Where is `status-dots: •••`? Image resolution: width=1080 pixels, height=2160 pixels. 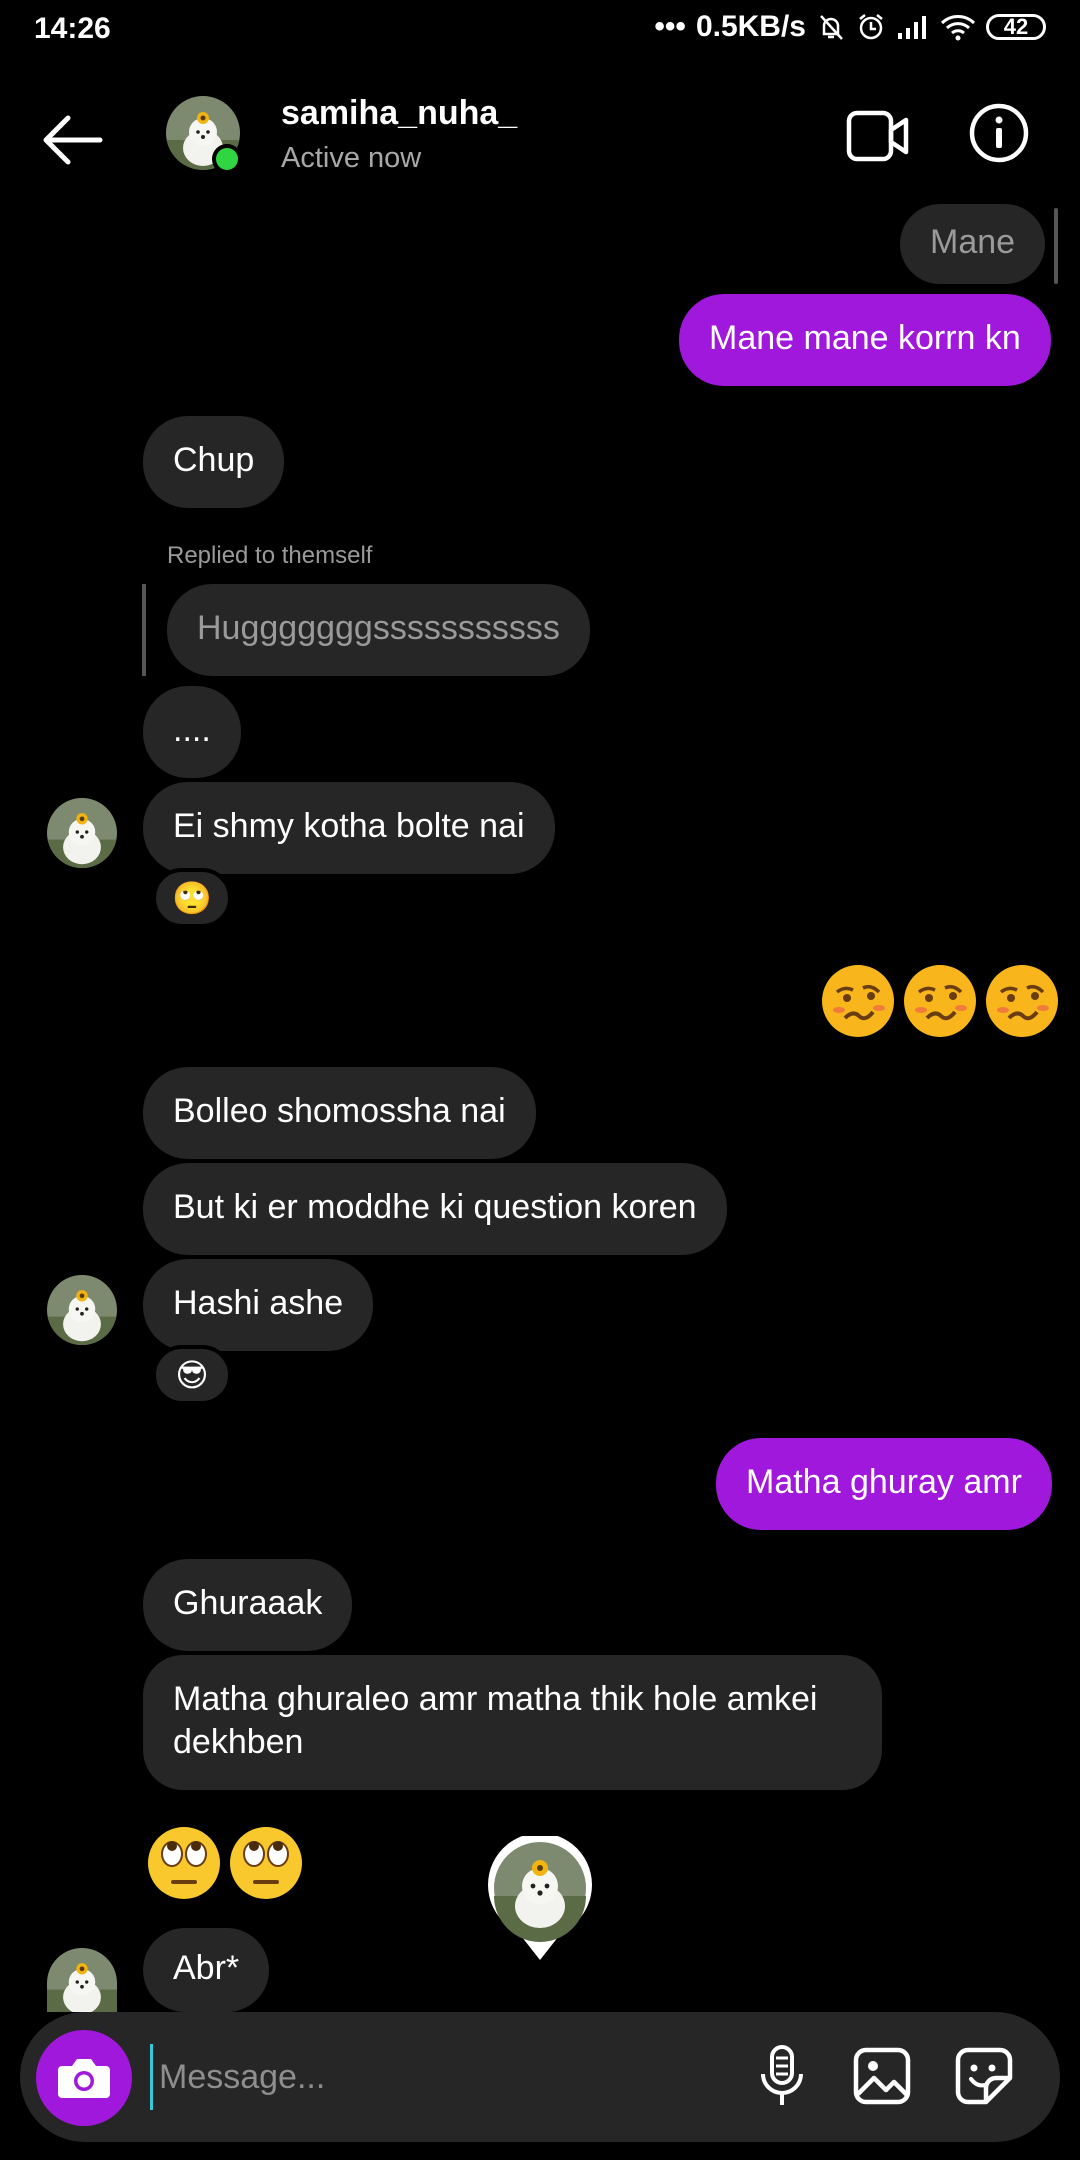
status-dots: ••• is located at coordinates (670, 26).